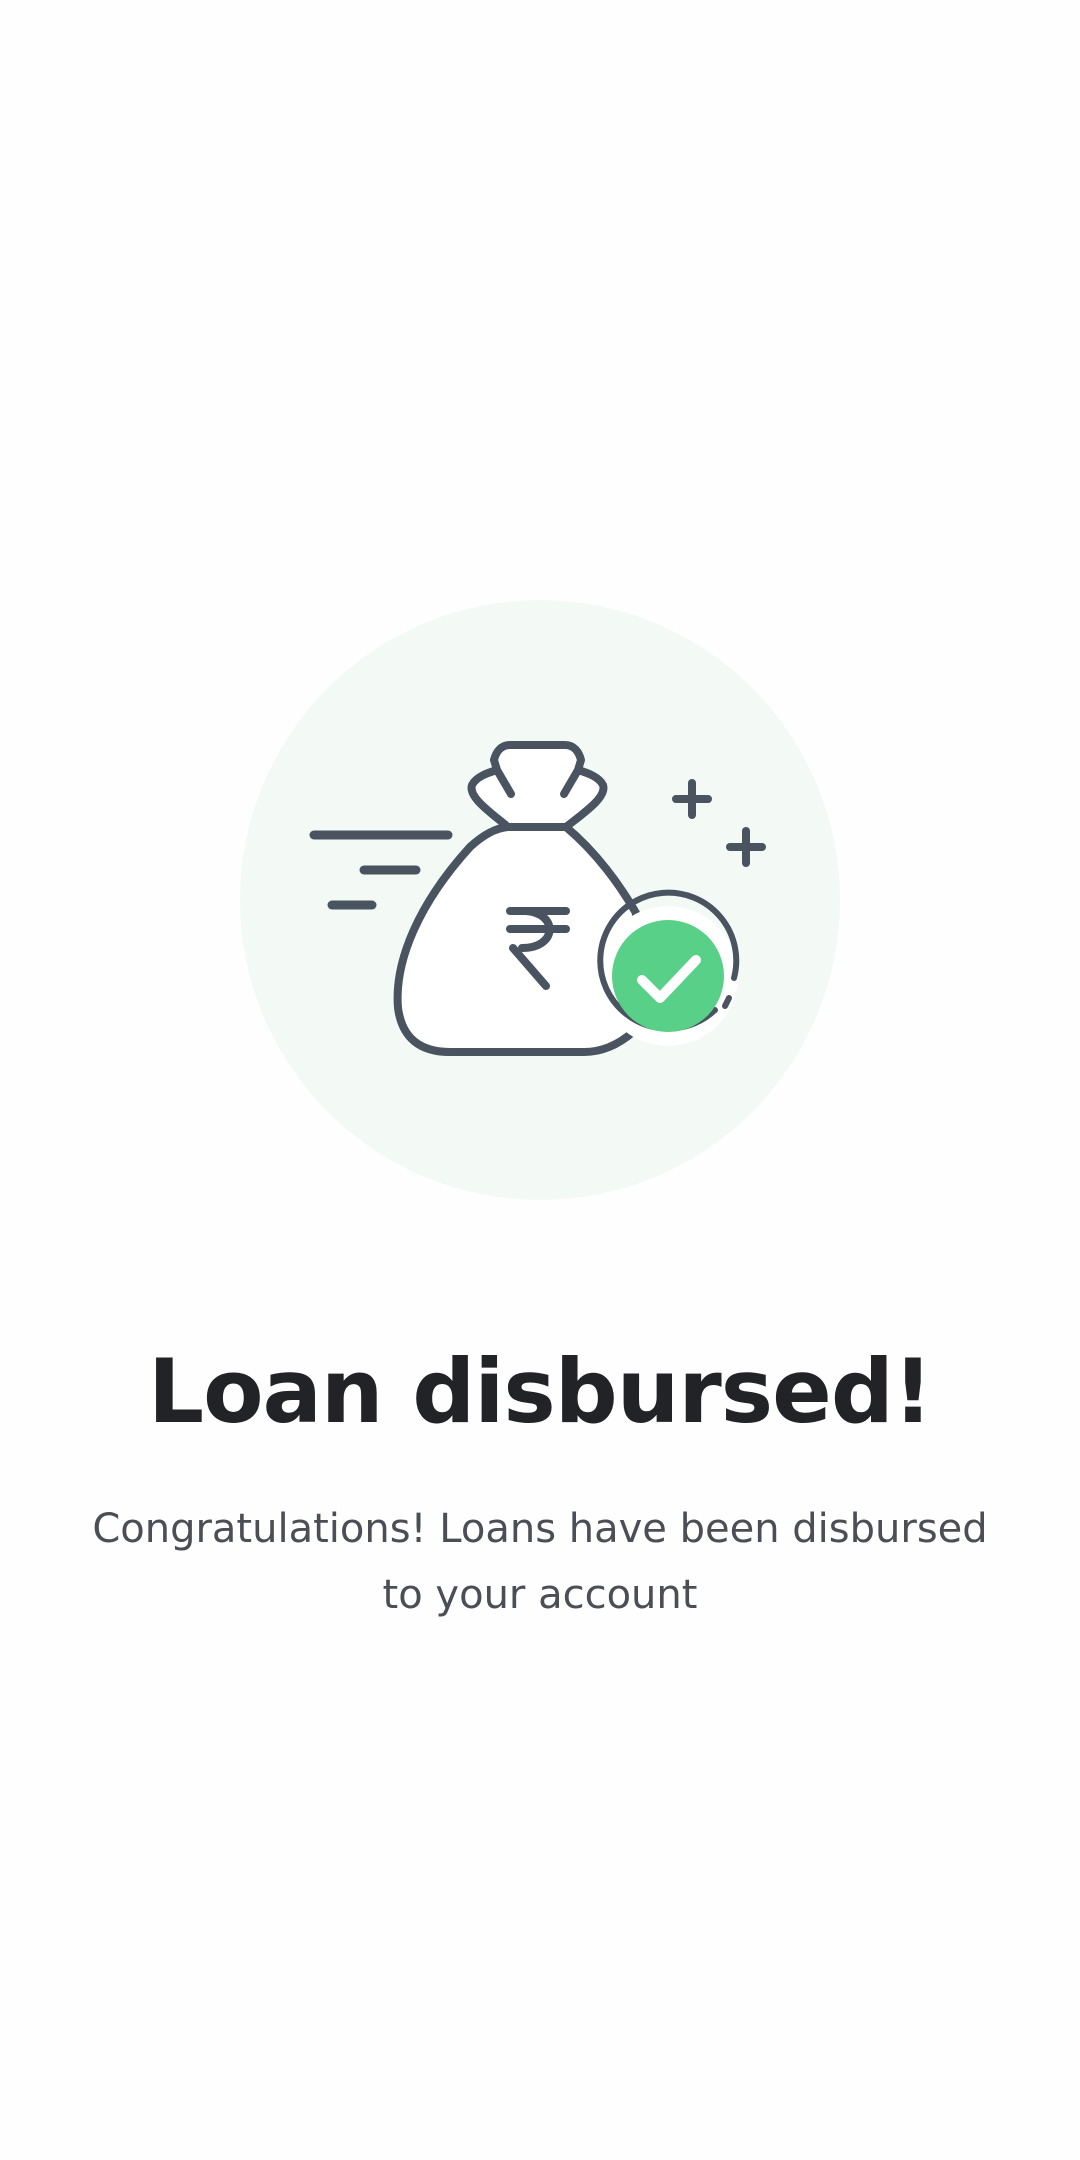  I want to click on success-badge, so click(668, 967).